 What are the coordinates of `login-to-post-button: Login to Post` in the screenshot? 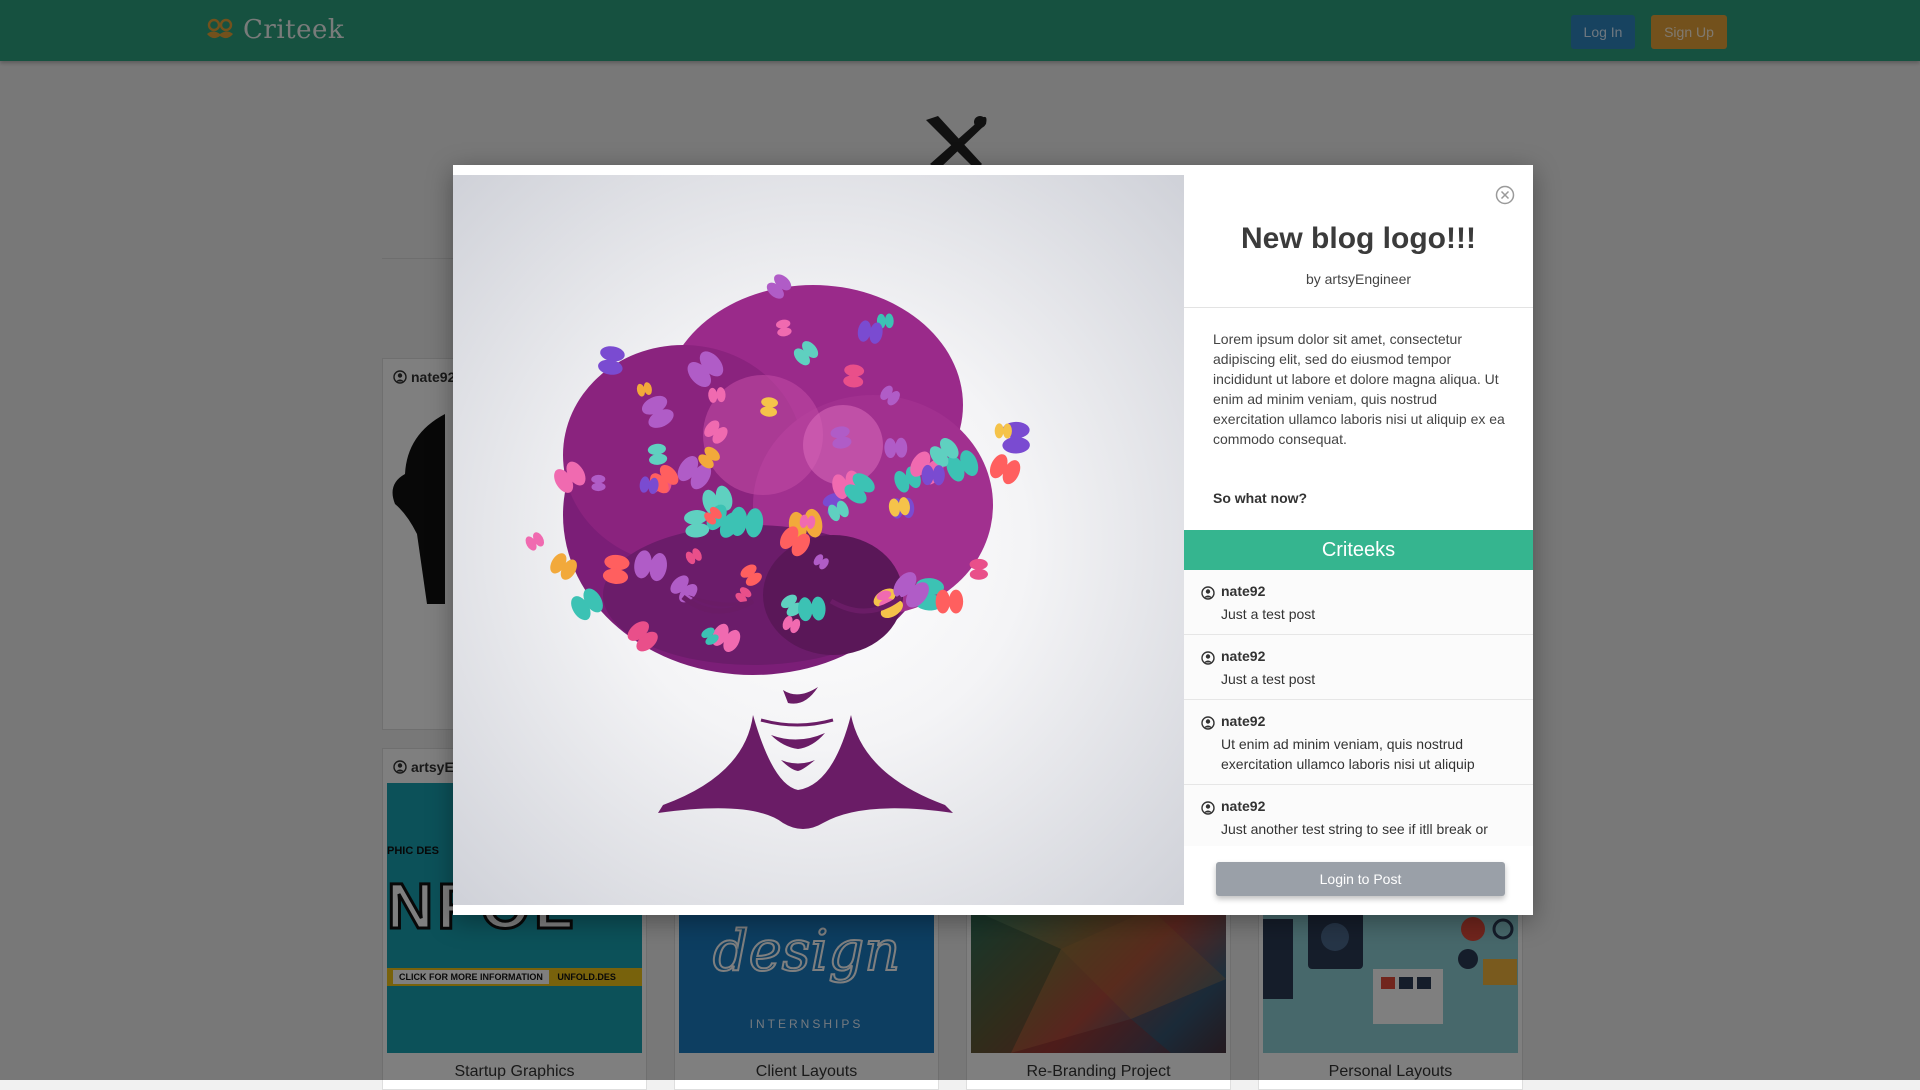 It's located at (1360, 879).